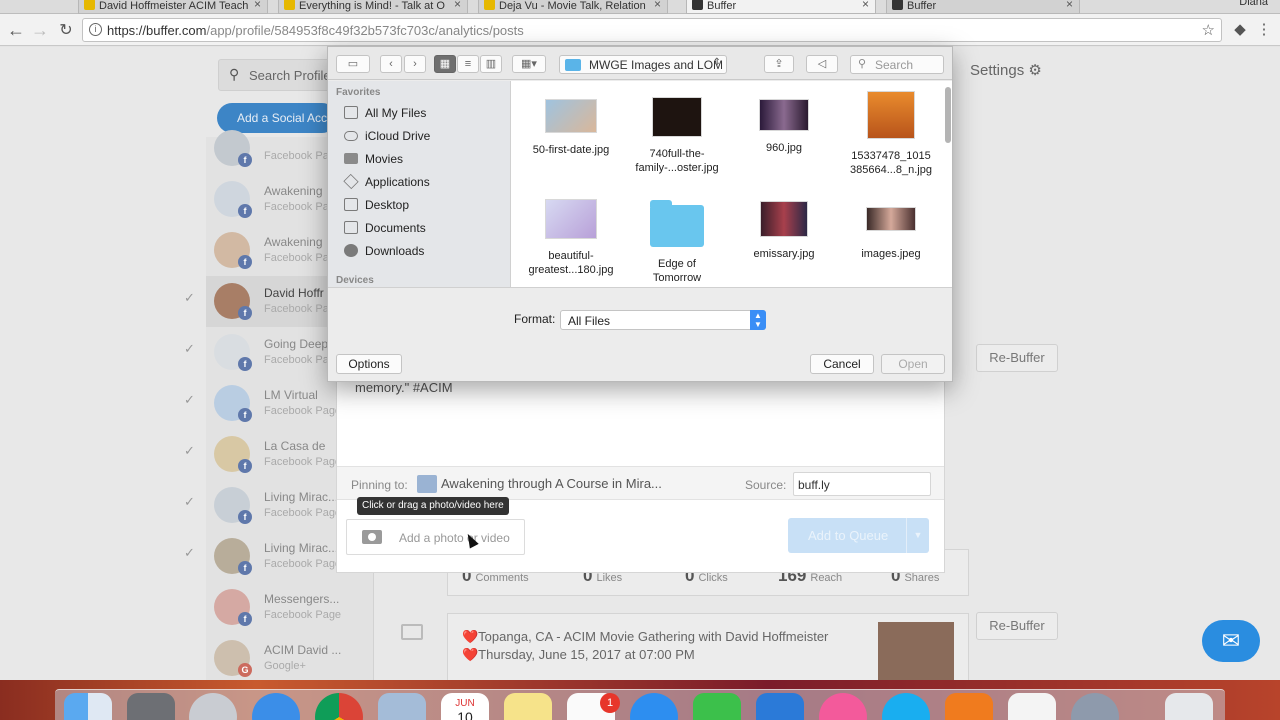  Describe the element at coordinates (278, 75) in the screenshot. I see `profile-search-input: ⚲ Search Profile` at that location.